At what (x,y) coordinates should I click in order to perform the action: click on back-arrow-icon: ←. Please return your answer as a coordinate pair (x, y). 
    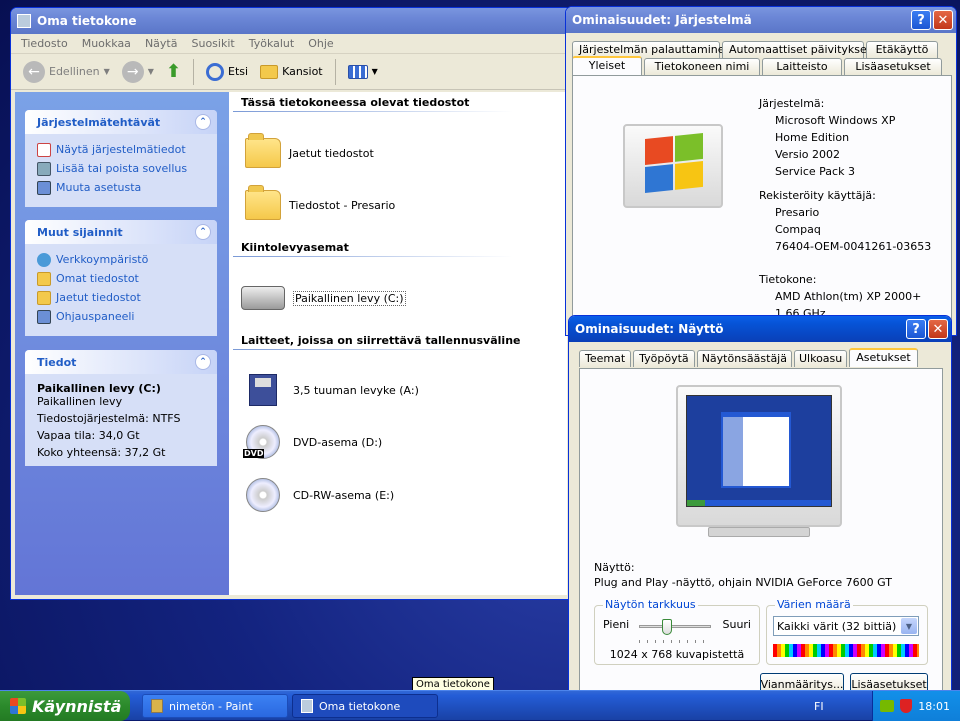
    Looking at the image, I should click on (34, 71).